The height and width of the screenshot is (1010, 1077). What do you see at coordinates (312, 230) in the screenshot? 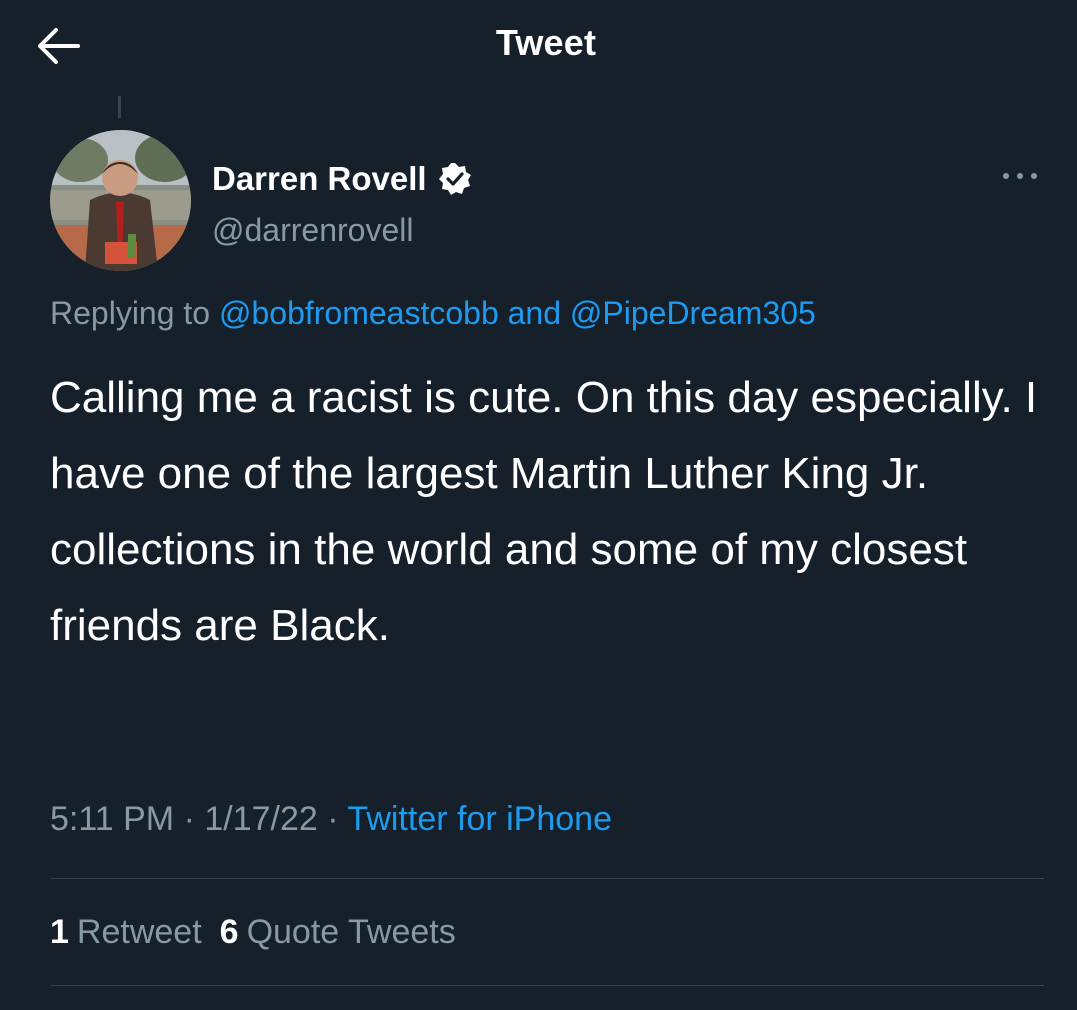
I see `author-handle: @darrenrovell` at bounding box center [312, 230].